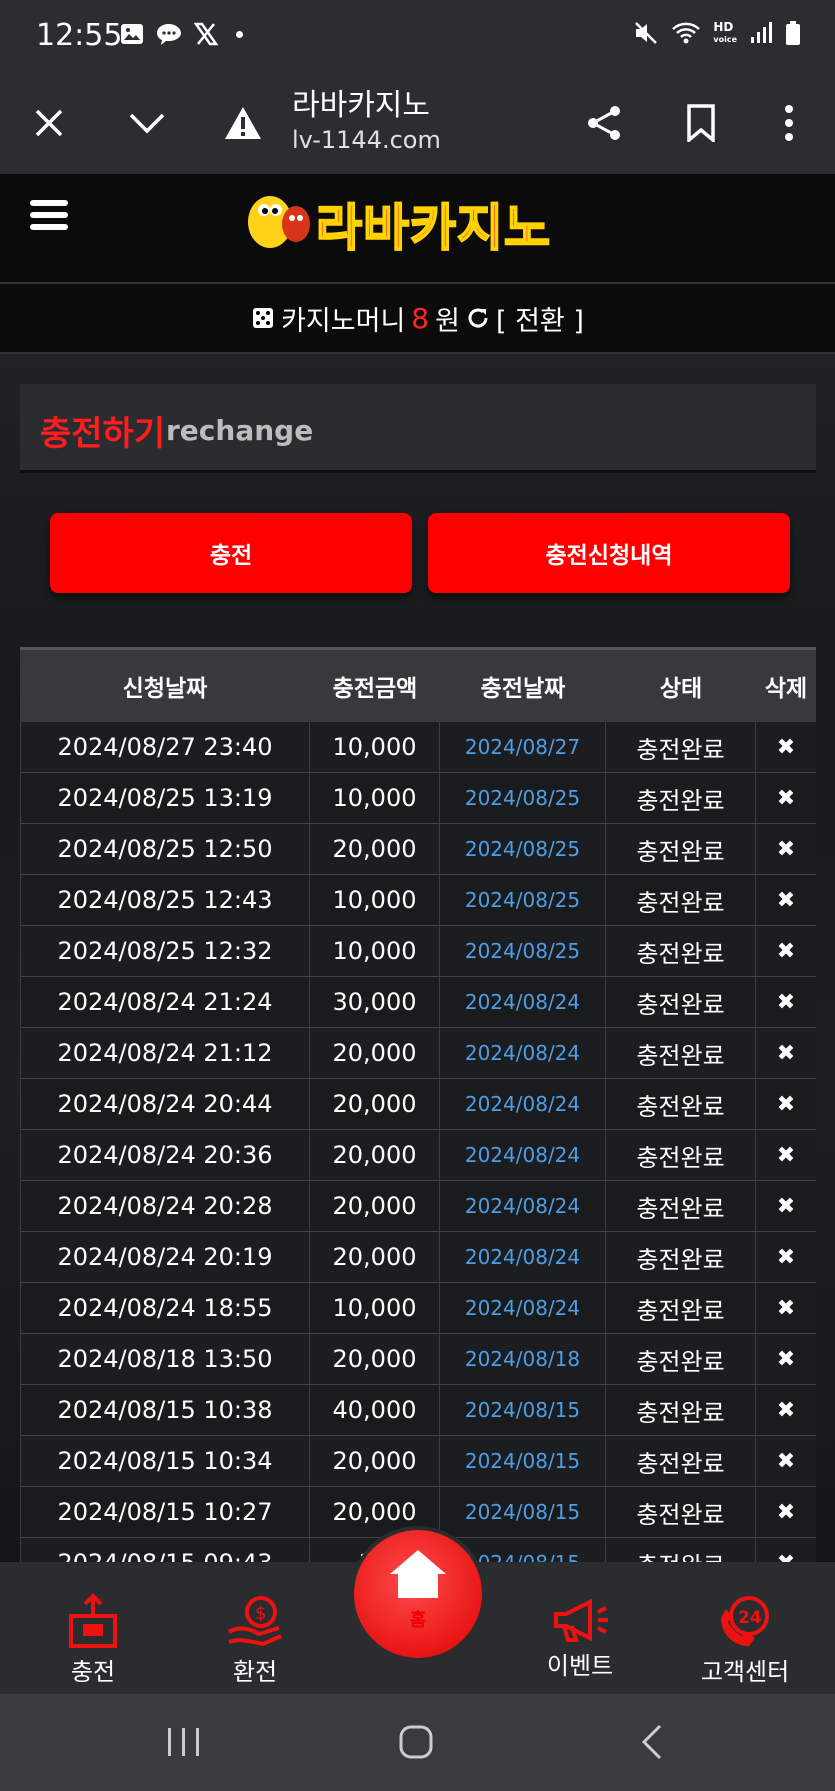 The image size is (835, 1791). Describe the element at coordinates (420, 318) in the screenshot. I see `money-amount: 8` at that location.